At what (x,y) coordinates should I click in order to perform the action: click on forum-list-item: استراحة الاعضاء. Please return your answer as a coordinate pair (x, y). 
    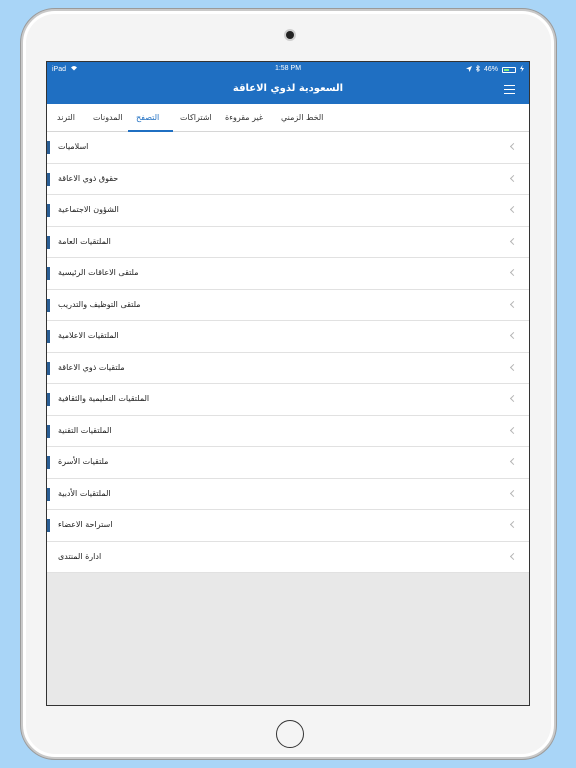
    Looking at the image, I should click on (288, 526).